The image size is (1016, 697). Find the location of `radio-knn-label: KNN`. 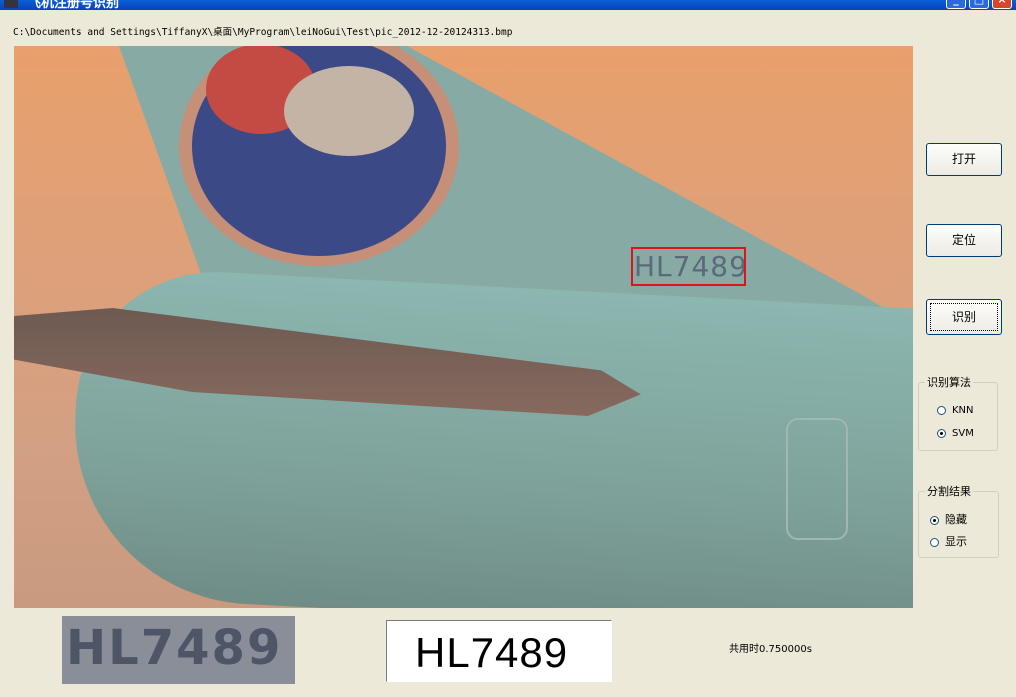

radio-knn-label: KNN is located at coordinates (963, 410).